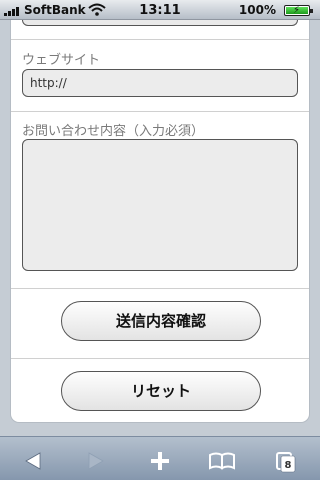  I want to click on inquiry-label: お問い合わせ内容（入力必須）, so click(113, 131).